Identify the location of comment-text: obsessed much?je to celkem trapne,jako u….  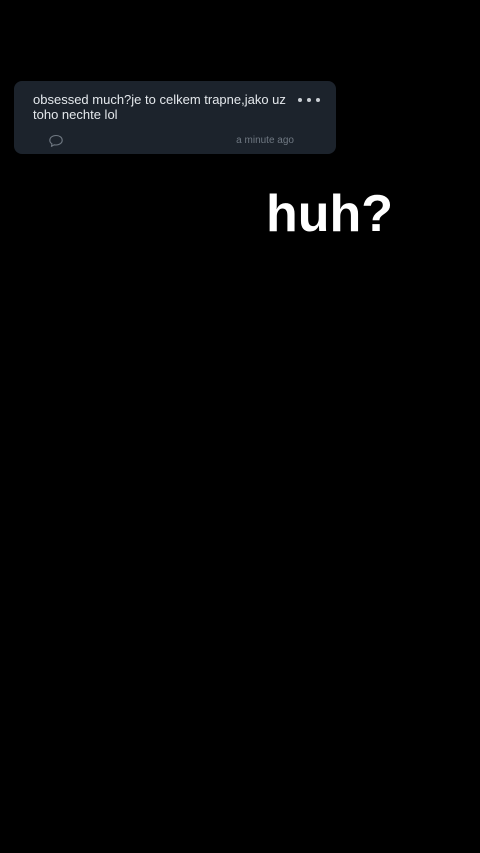
(159, 107).